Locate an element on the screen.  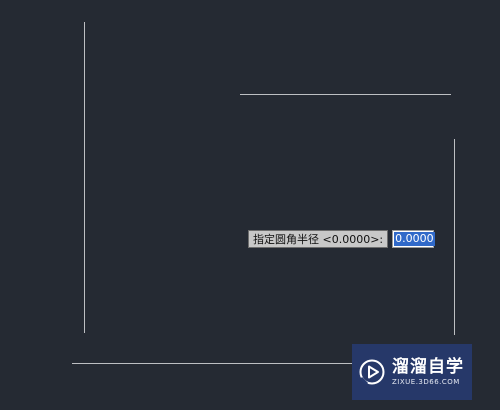
watermark-name: 溜溜自学 is located at coordinates (428, 367).